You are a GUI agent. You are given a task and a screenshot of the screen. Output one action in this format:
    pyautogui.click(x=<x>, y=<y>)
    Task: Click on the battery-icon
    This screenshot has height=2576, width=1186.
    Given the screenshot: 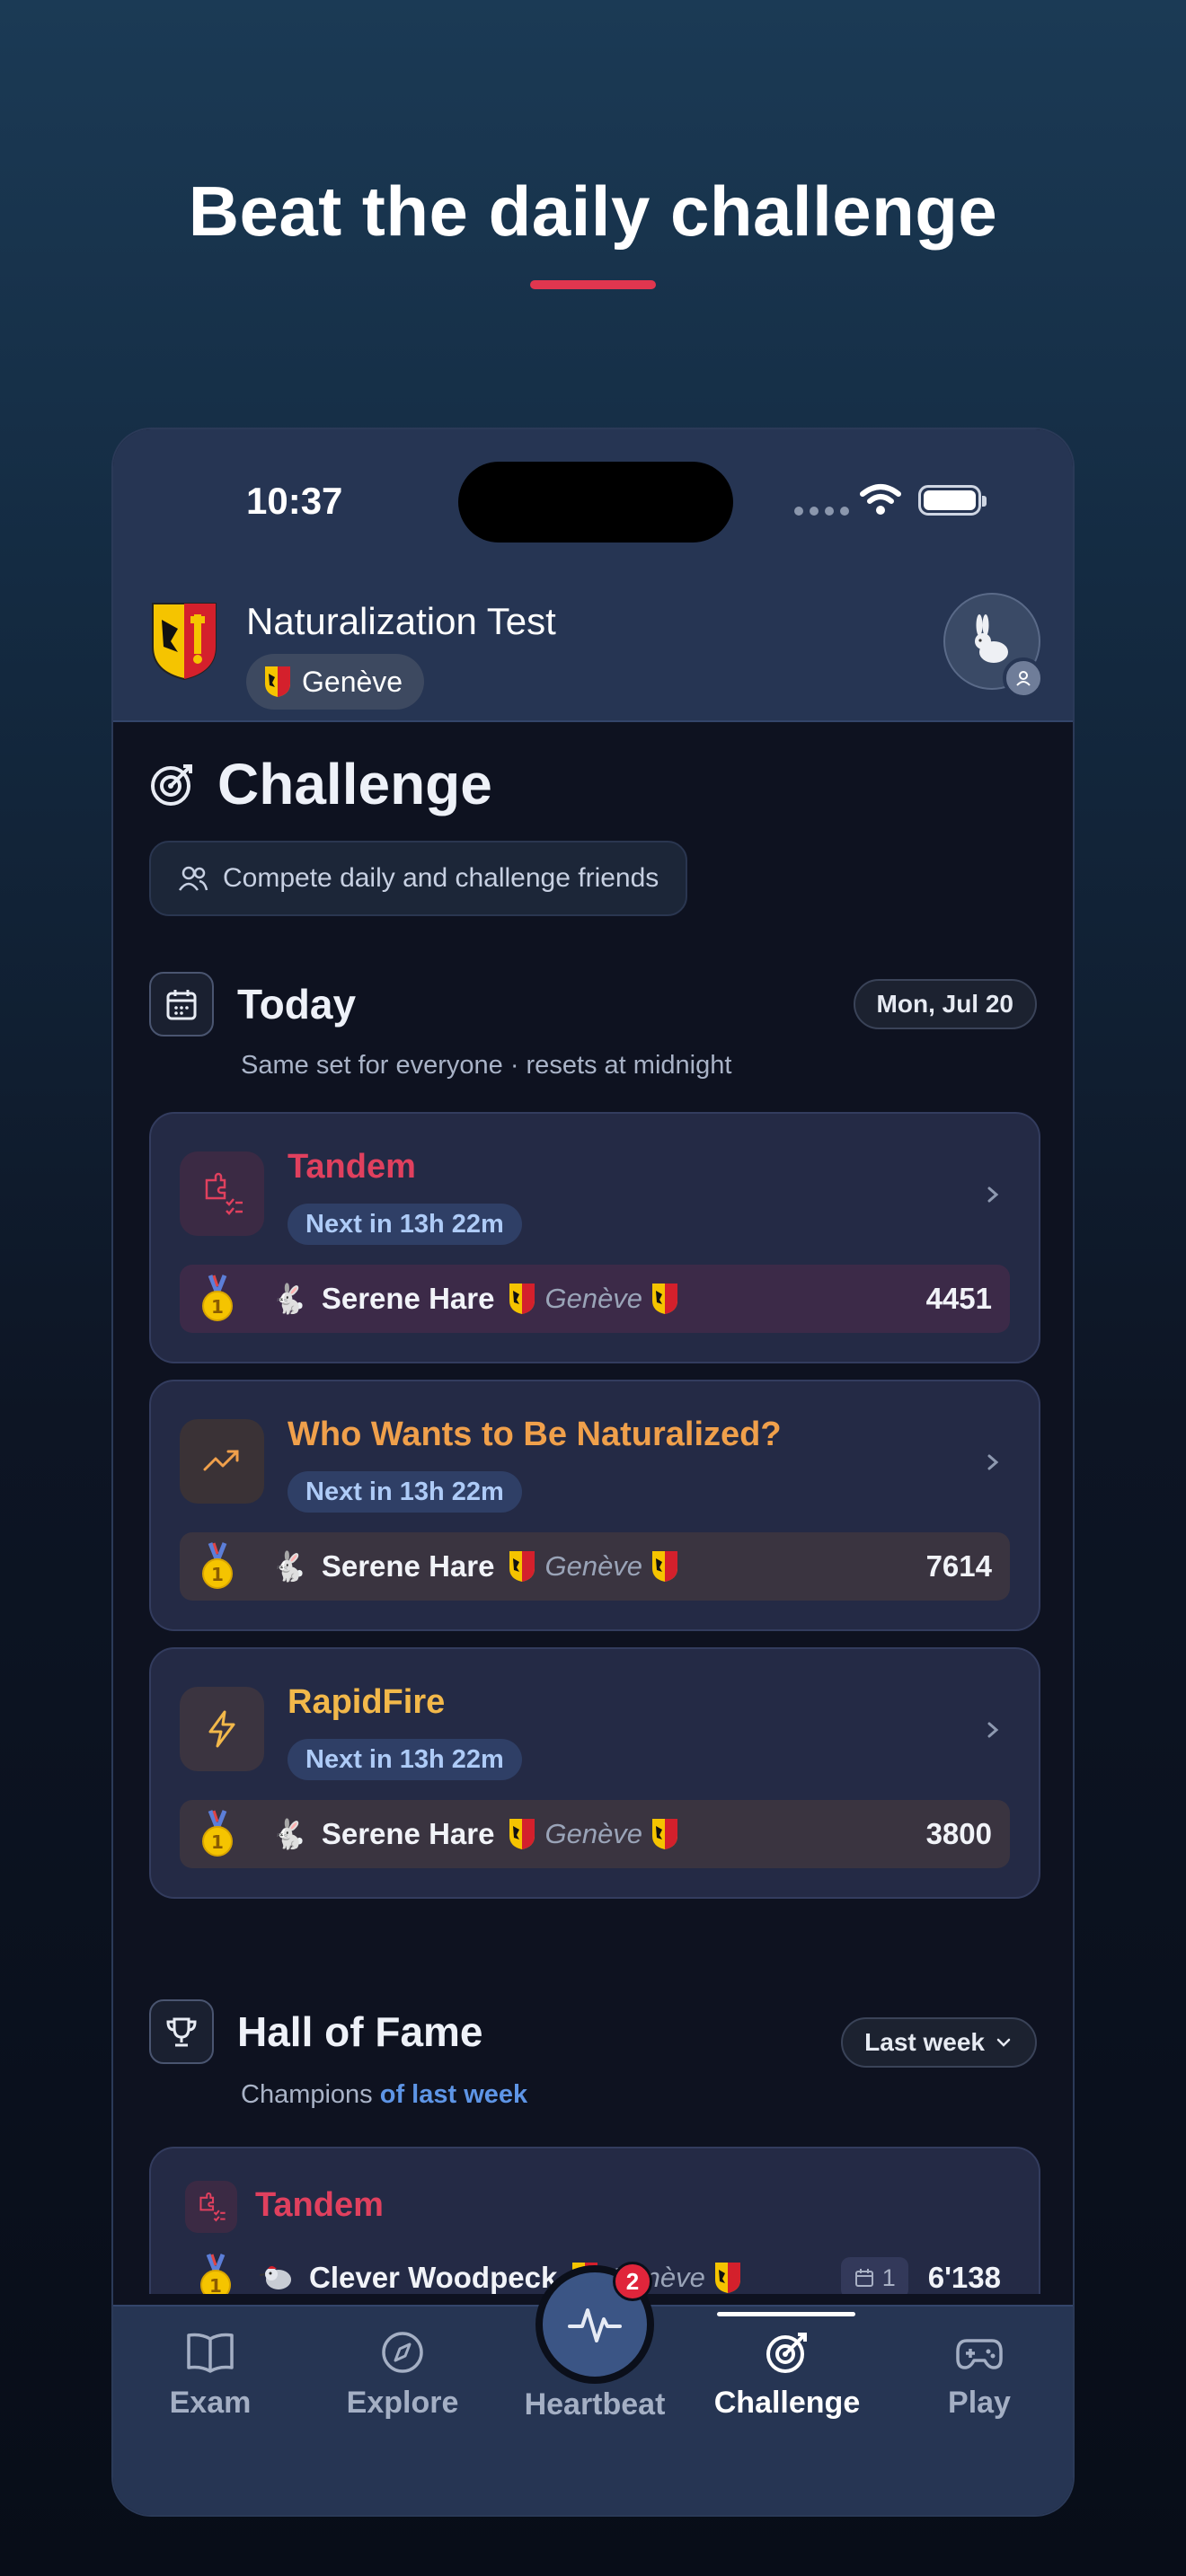 What is the action you would take?
    pyautogui.click(x=952, y=500)
    